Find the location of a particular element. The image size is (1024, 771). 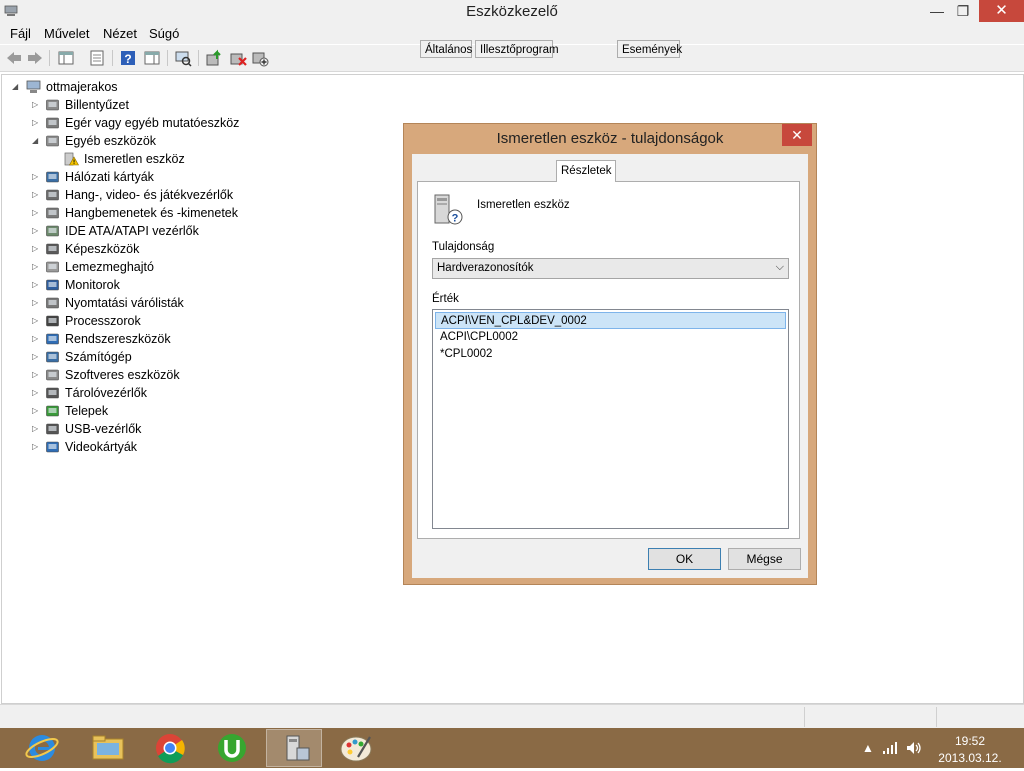

mouse-icon is located at coordinates (52, 123).